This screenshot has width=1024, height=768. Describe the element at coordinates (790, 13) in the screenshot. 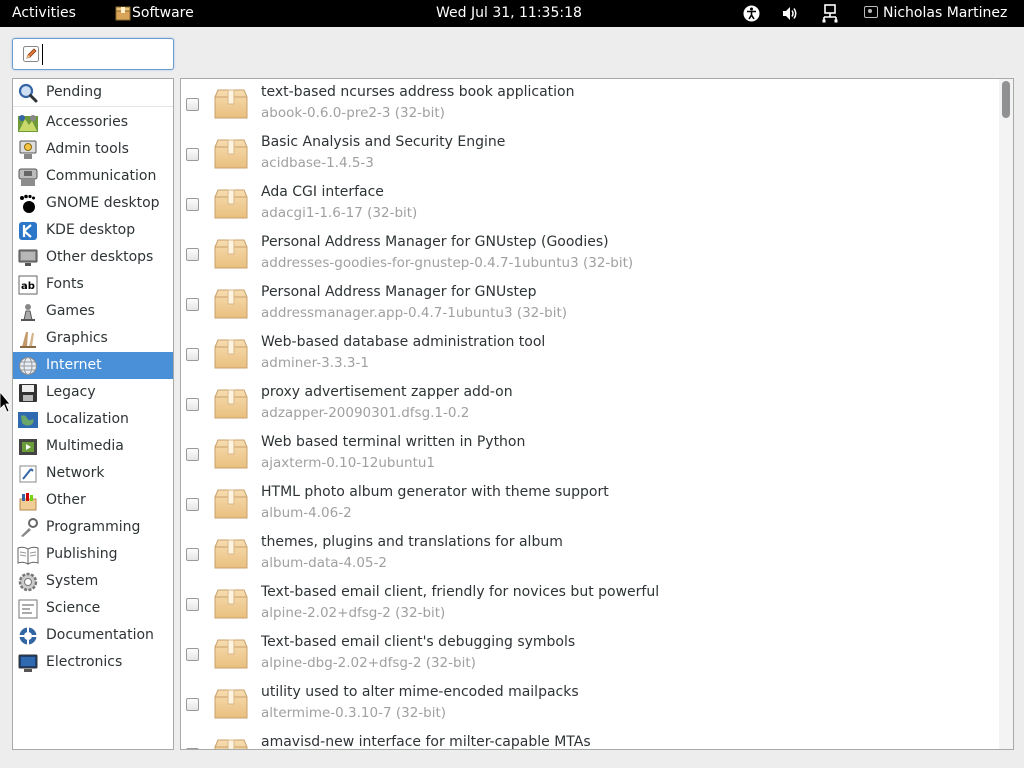

I see `volume-icon` at that location.